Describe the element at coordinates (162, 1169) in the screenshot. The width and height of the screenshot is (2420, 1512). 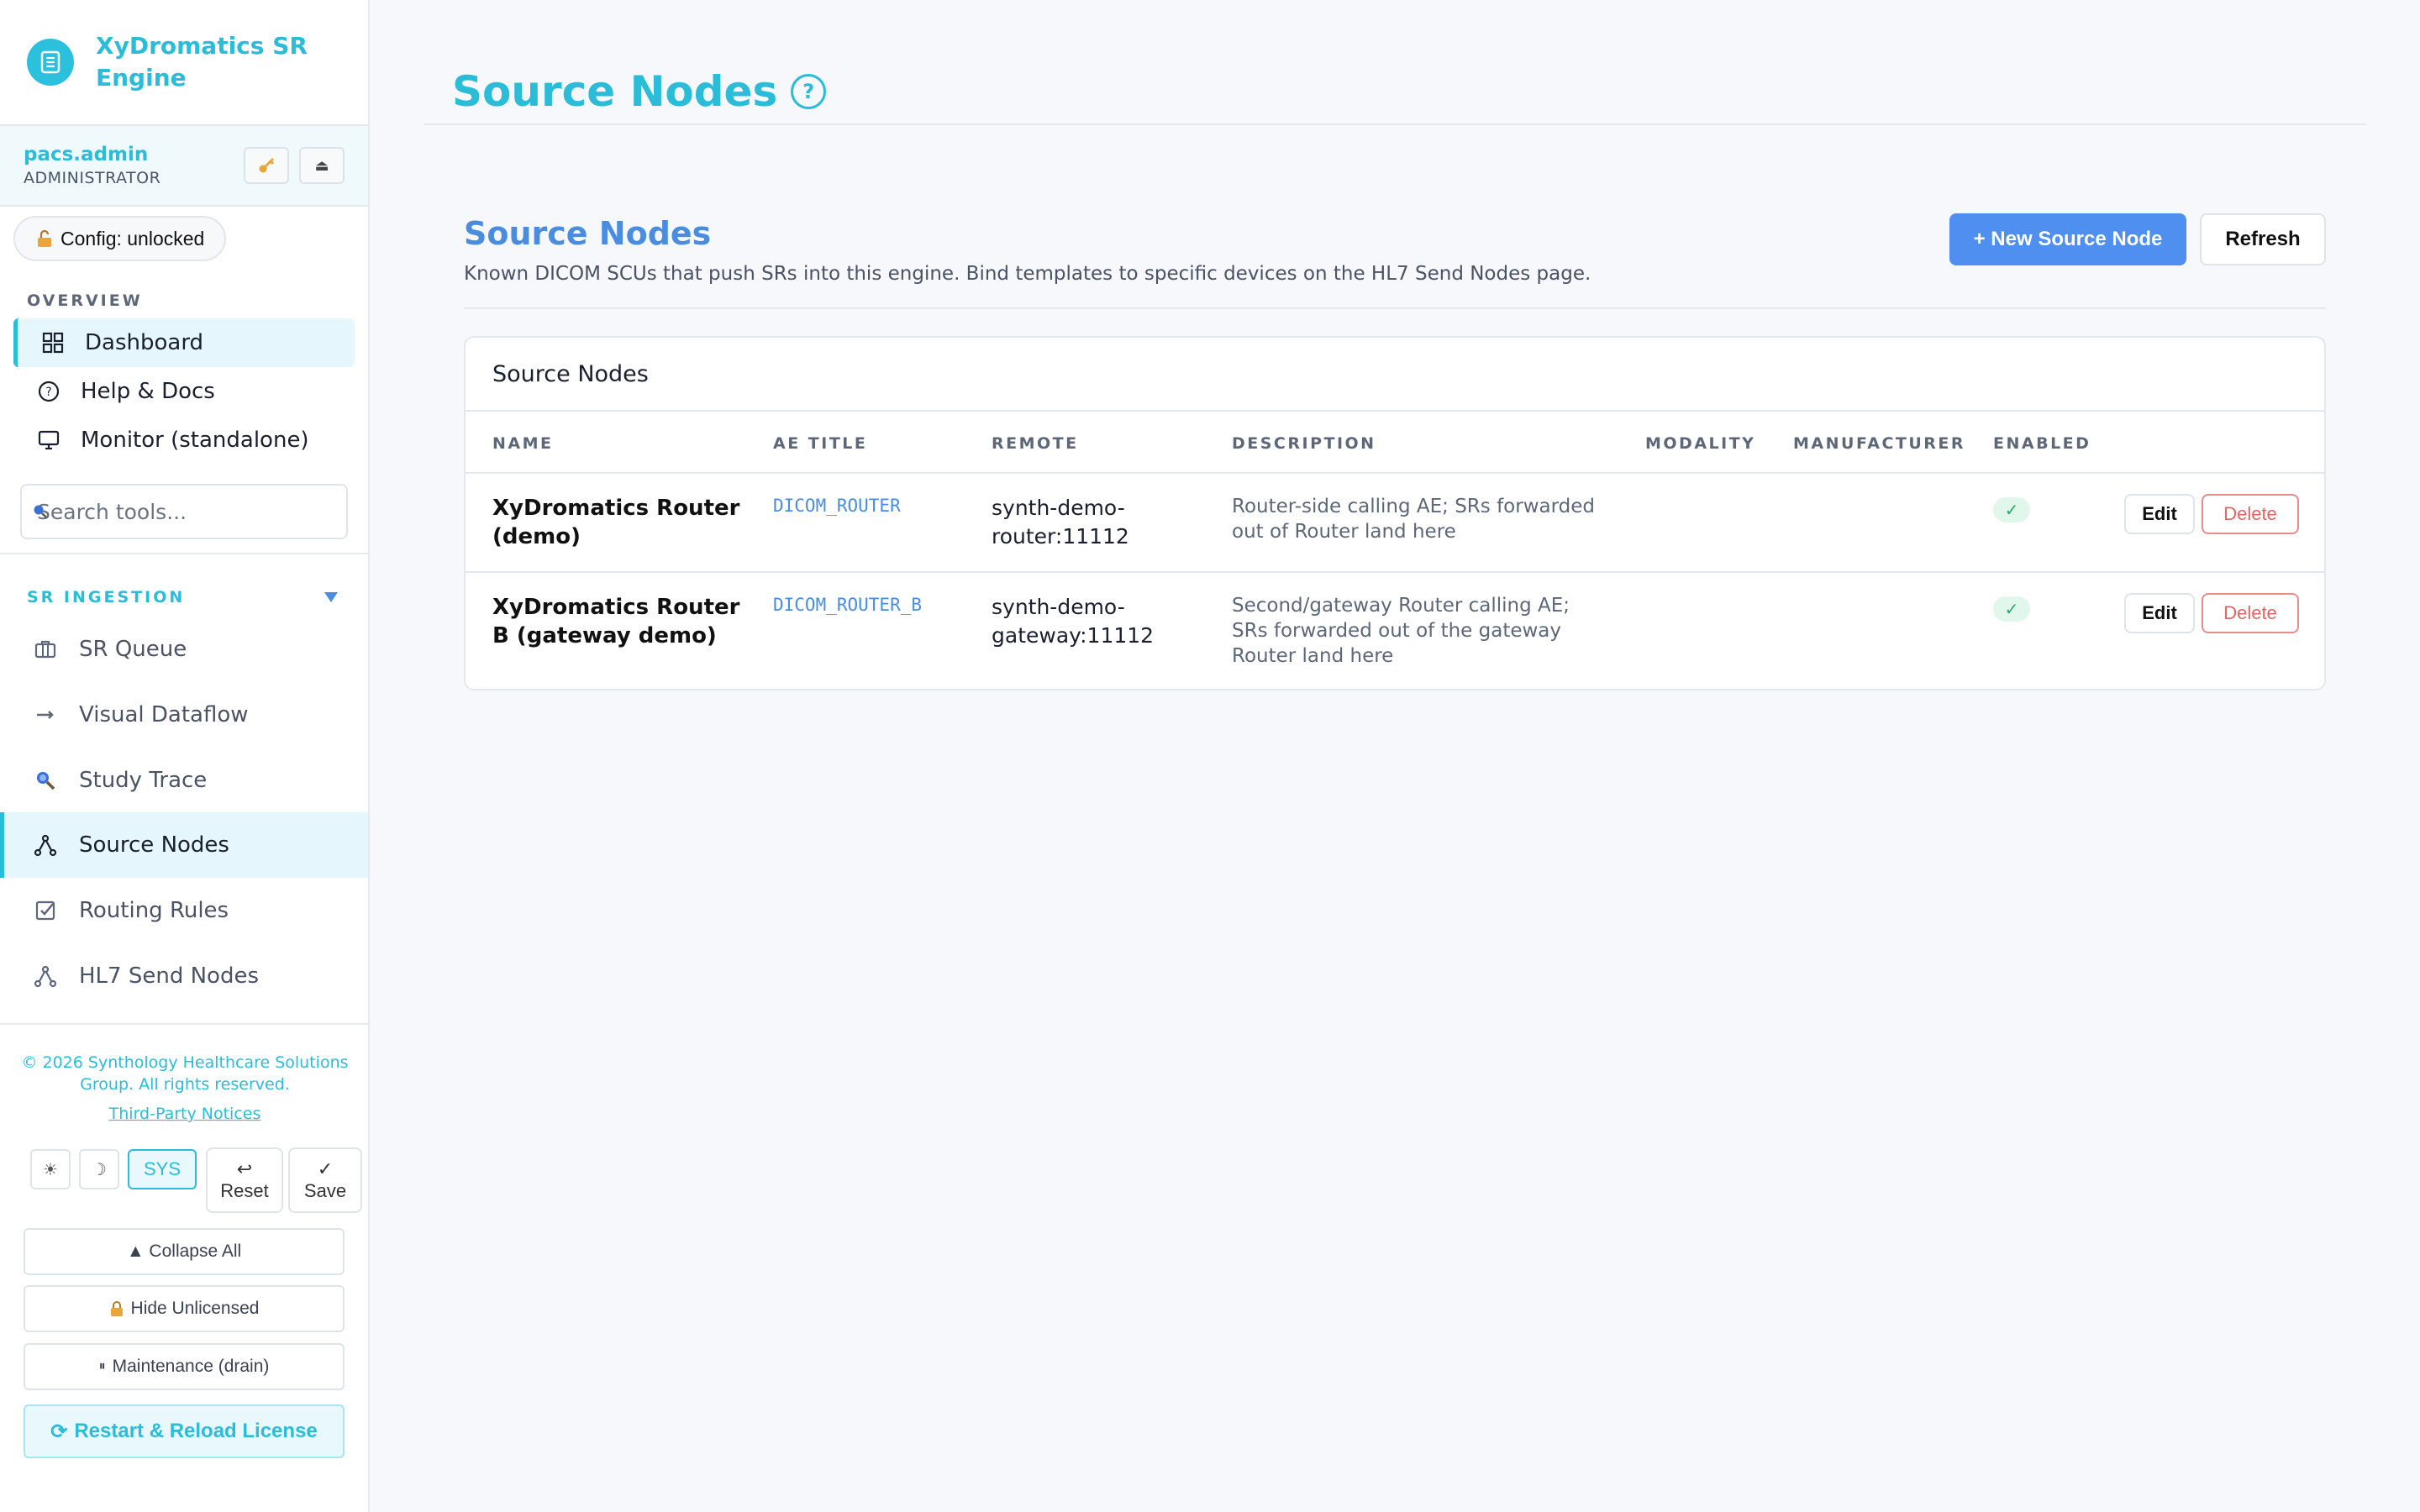
I see `theme-system-button: SYS` at that location.